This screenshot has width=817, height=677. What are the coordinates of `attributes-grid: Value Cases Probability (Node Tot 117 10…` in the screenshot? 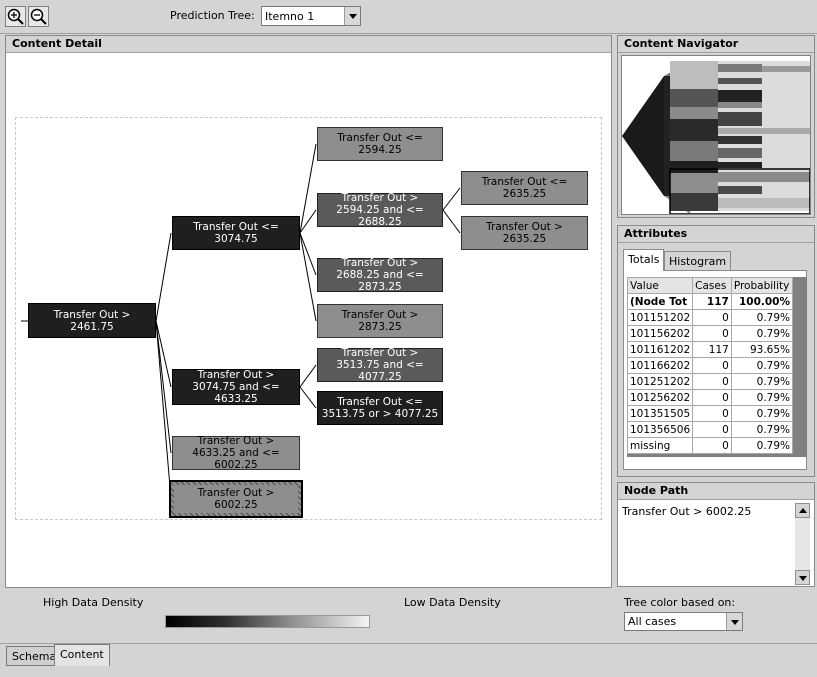 It's located at (716, 367).